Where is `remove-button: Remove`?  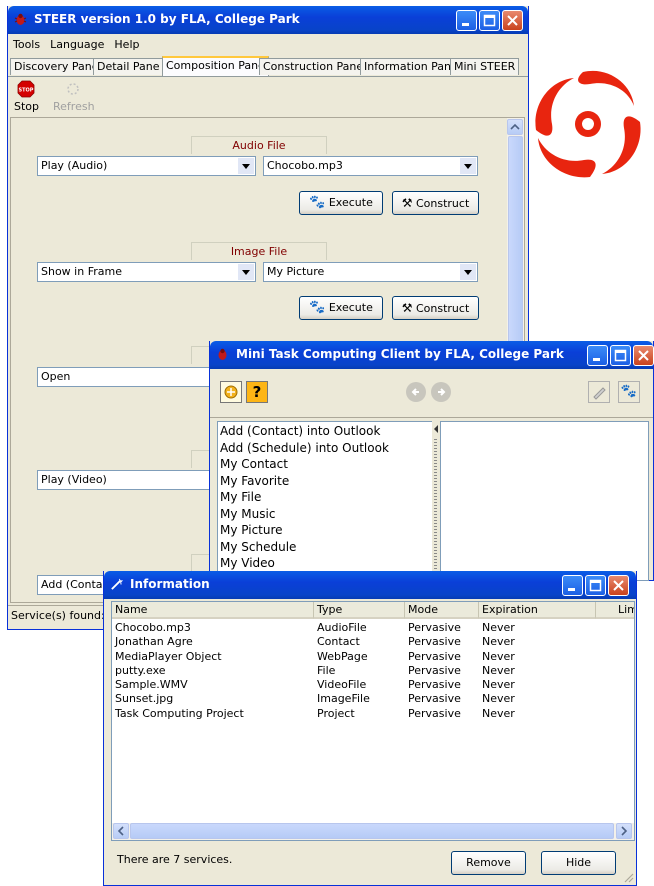 remove-button: Remove is located at coordinates (488, 863).